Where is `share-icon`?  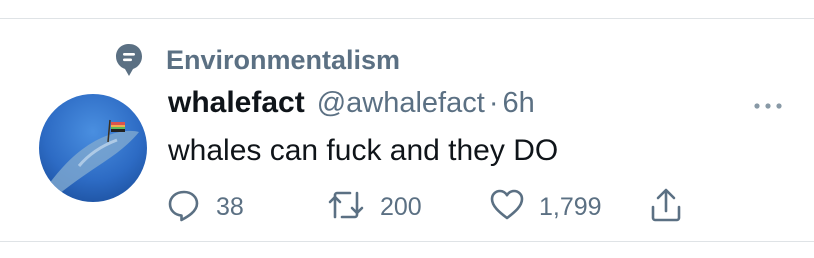 share-icon is located at coordinates (666, 207).